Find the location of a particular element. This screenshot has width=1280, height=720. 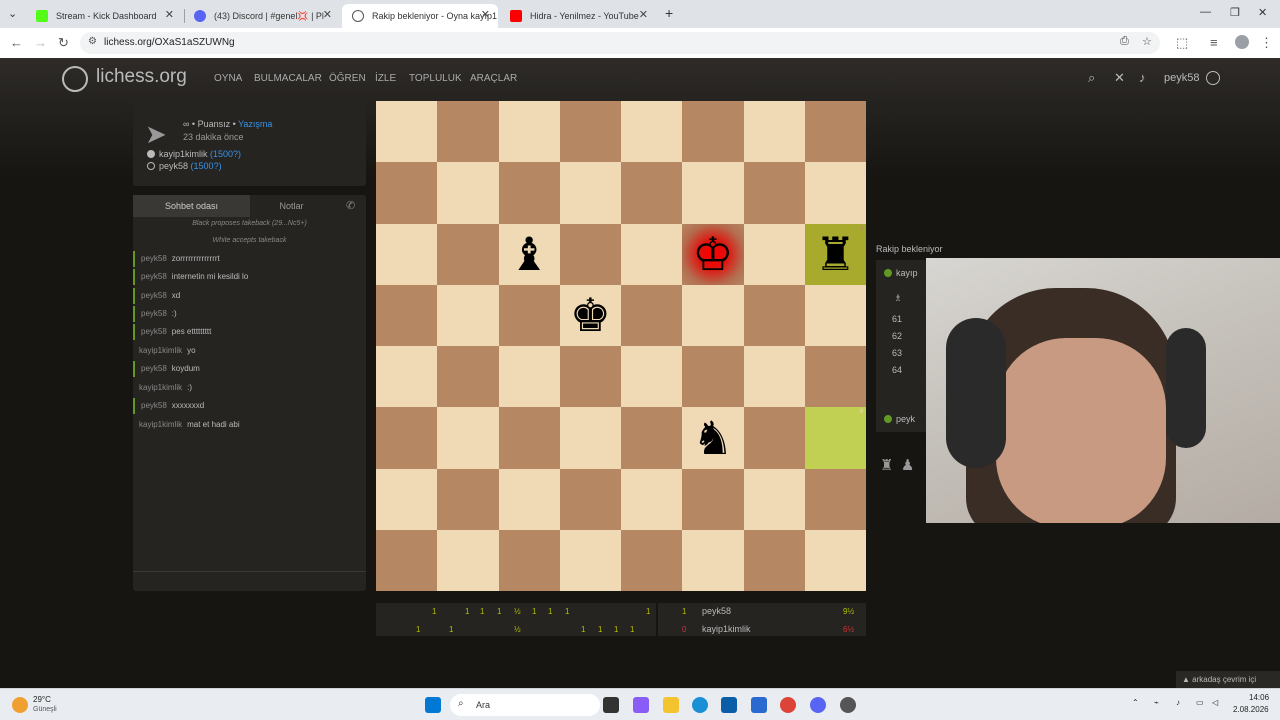

extensions-icon: ⬚ is located at coordinates (1182, 43).